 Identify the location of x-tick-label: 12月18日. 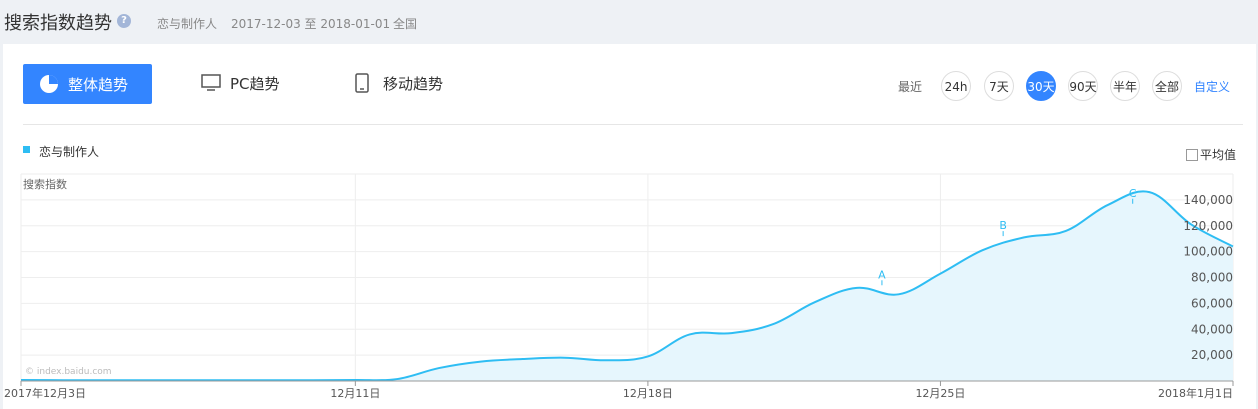
(648, 393).